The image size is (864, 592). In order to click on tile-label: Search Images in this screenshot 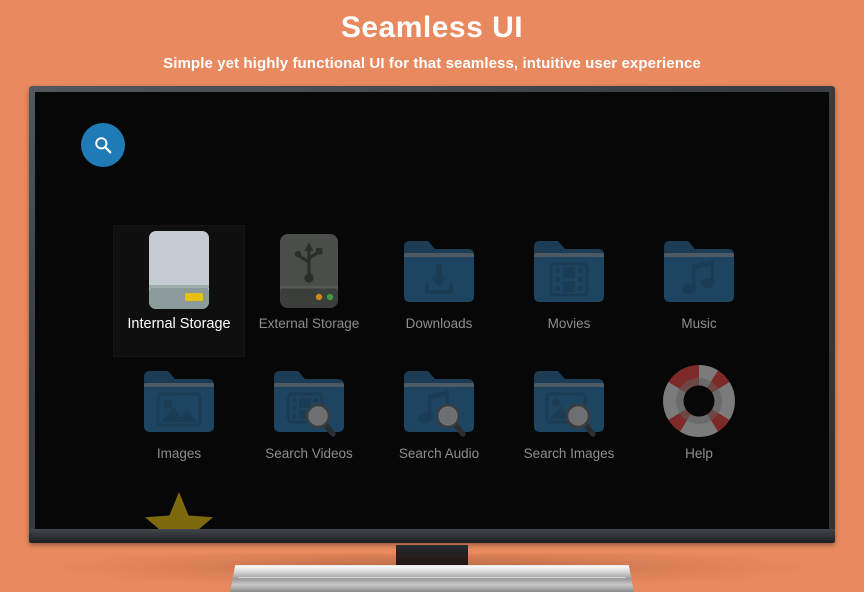, I will do `click(569, 453)`.